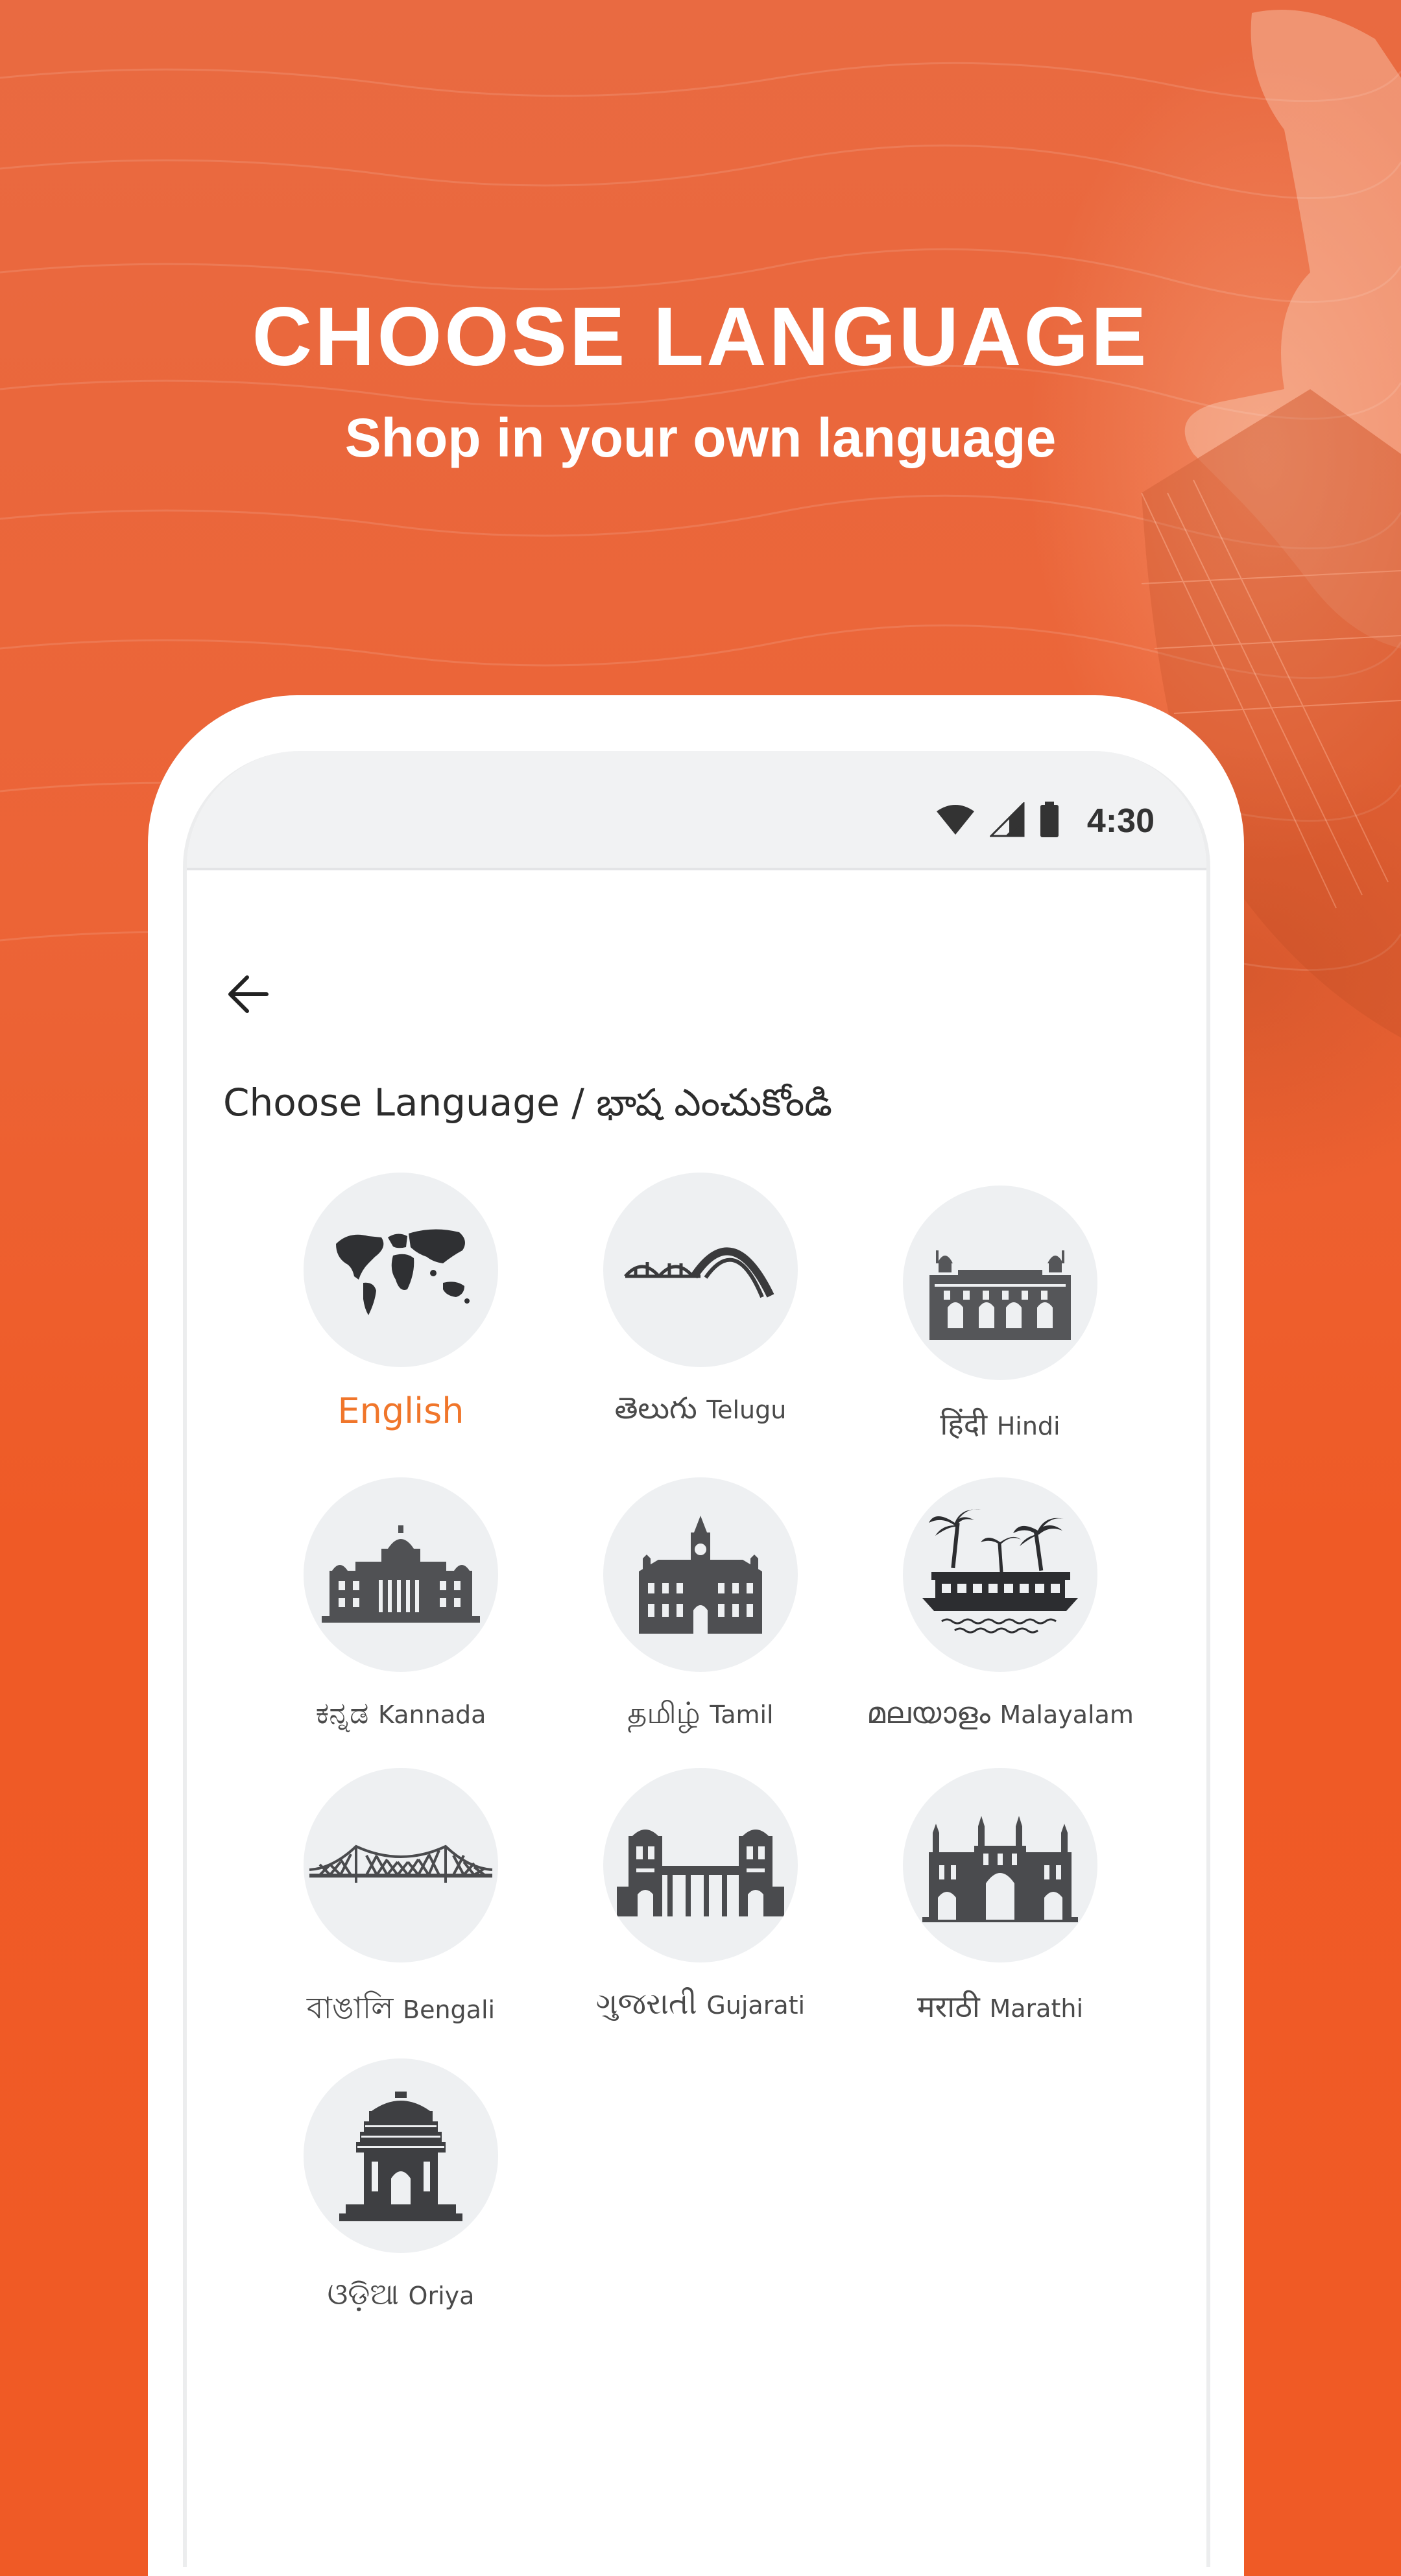 This screenshot has width=1401, height=2576. Describe the element at coordinates (756, 2005) in the screenshot. I see `language-english-name: Gujarati` at that location.